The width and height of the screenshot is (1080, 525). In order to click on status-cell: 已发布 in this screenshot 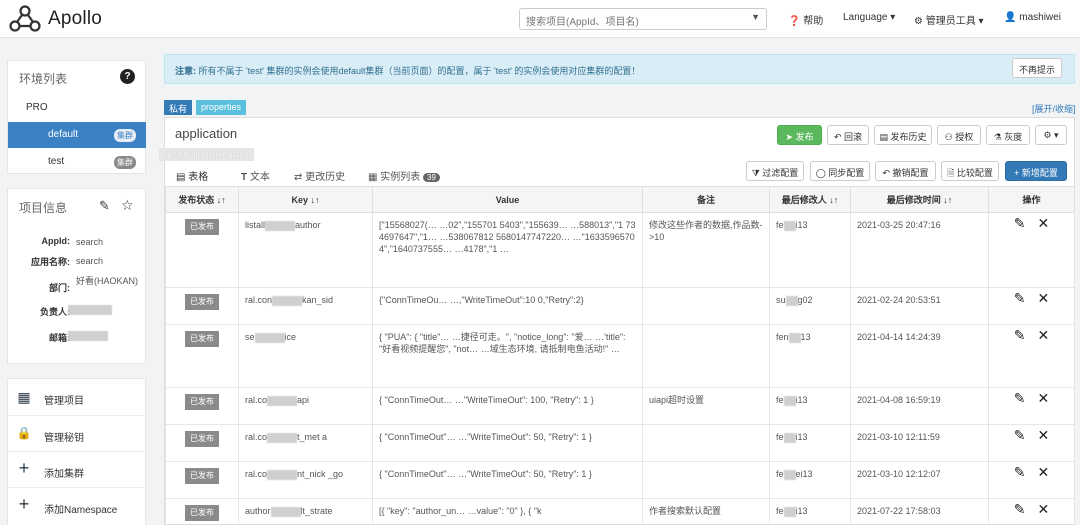, I will do `click(202, 511)`.